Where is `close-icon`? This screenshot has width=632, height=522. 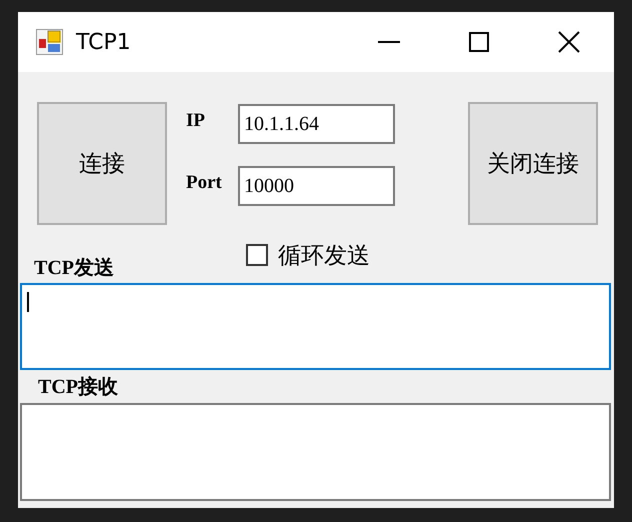 close-icon is located at coordinates (569, 42).